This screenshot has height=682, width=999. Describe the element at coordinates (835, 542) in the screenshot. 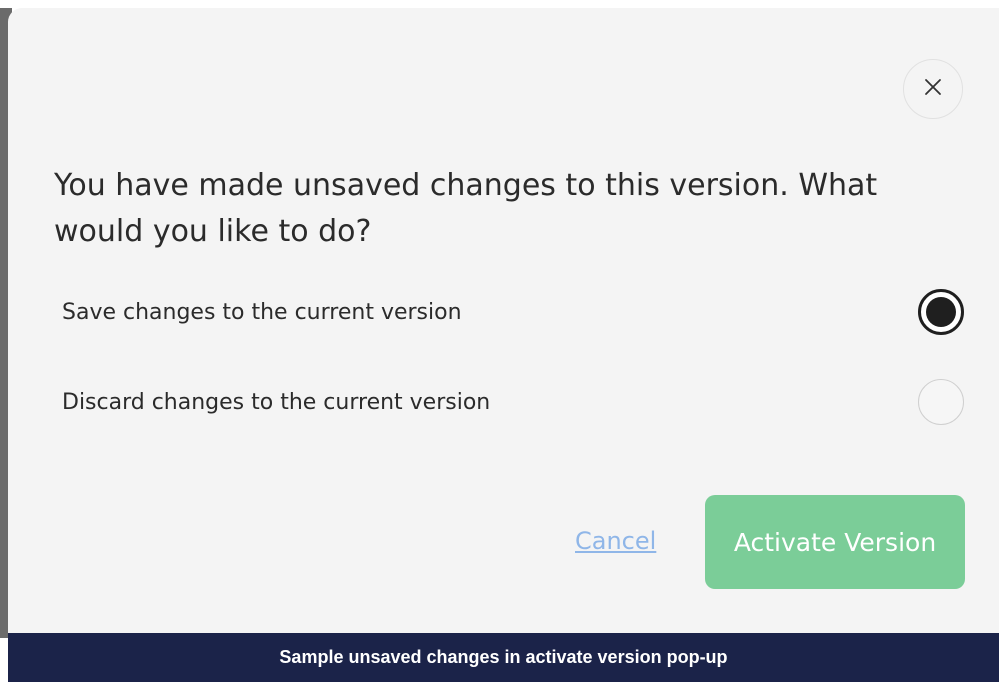

I see `activate-version-button: Activate Version` at that location.